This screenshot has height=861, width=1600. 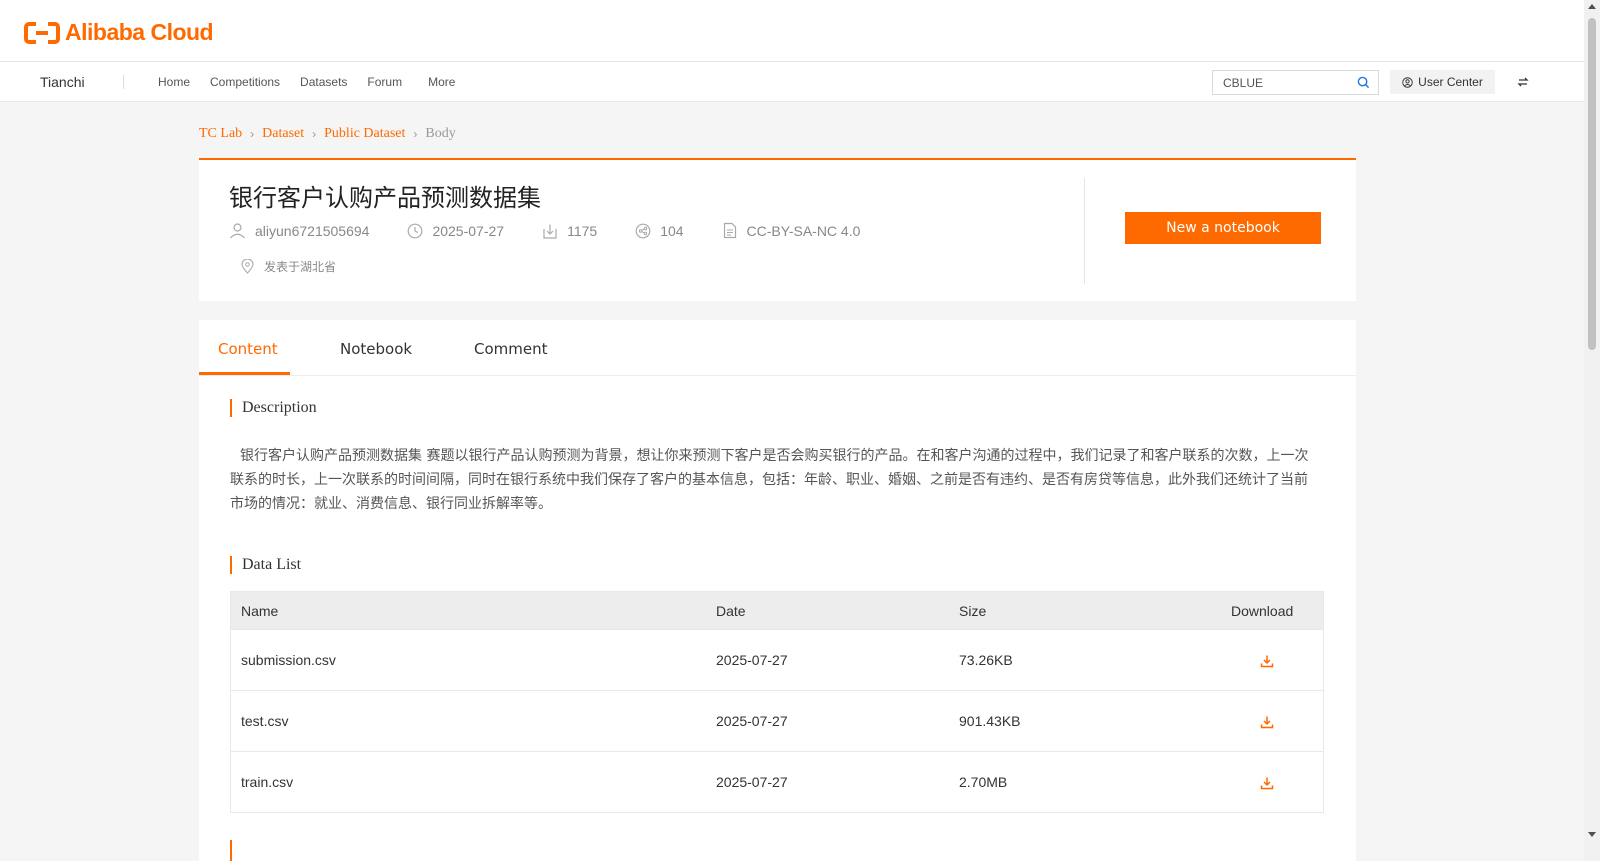 What do you see at coordinates (288, 660) in the screenshot?
I see `file-name: submission.csv` at bounding box center [288, 660].